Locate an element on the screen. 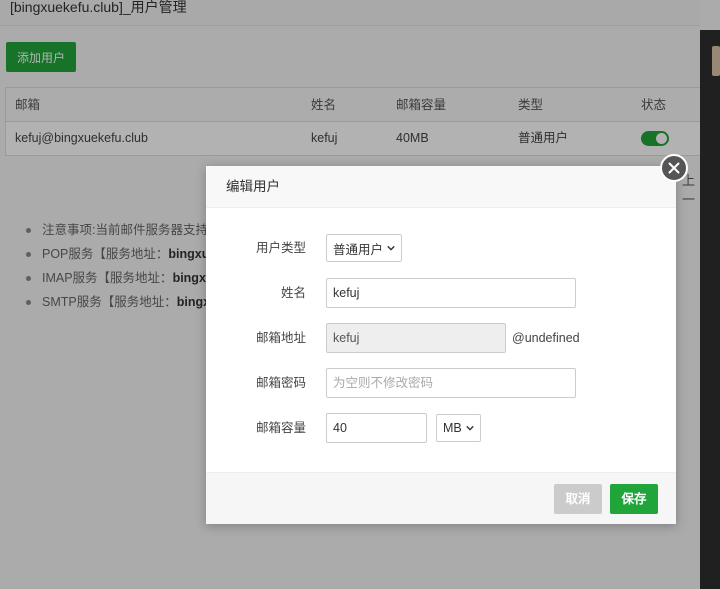 Image resolution: width=720 pixels, height=589 pixels. quota-row: 邮箱容量 40 MB is located at coordinates (441, 428).